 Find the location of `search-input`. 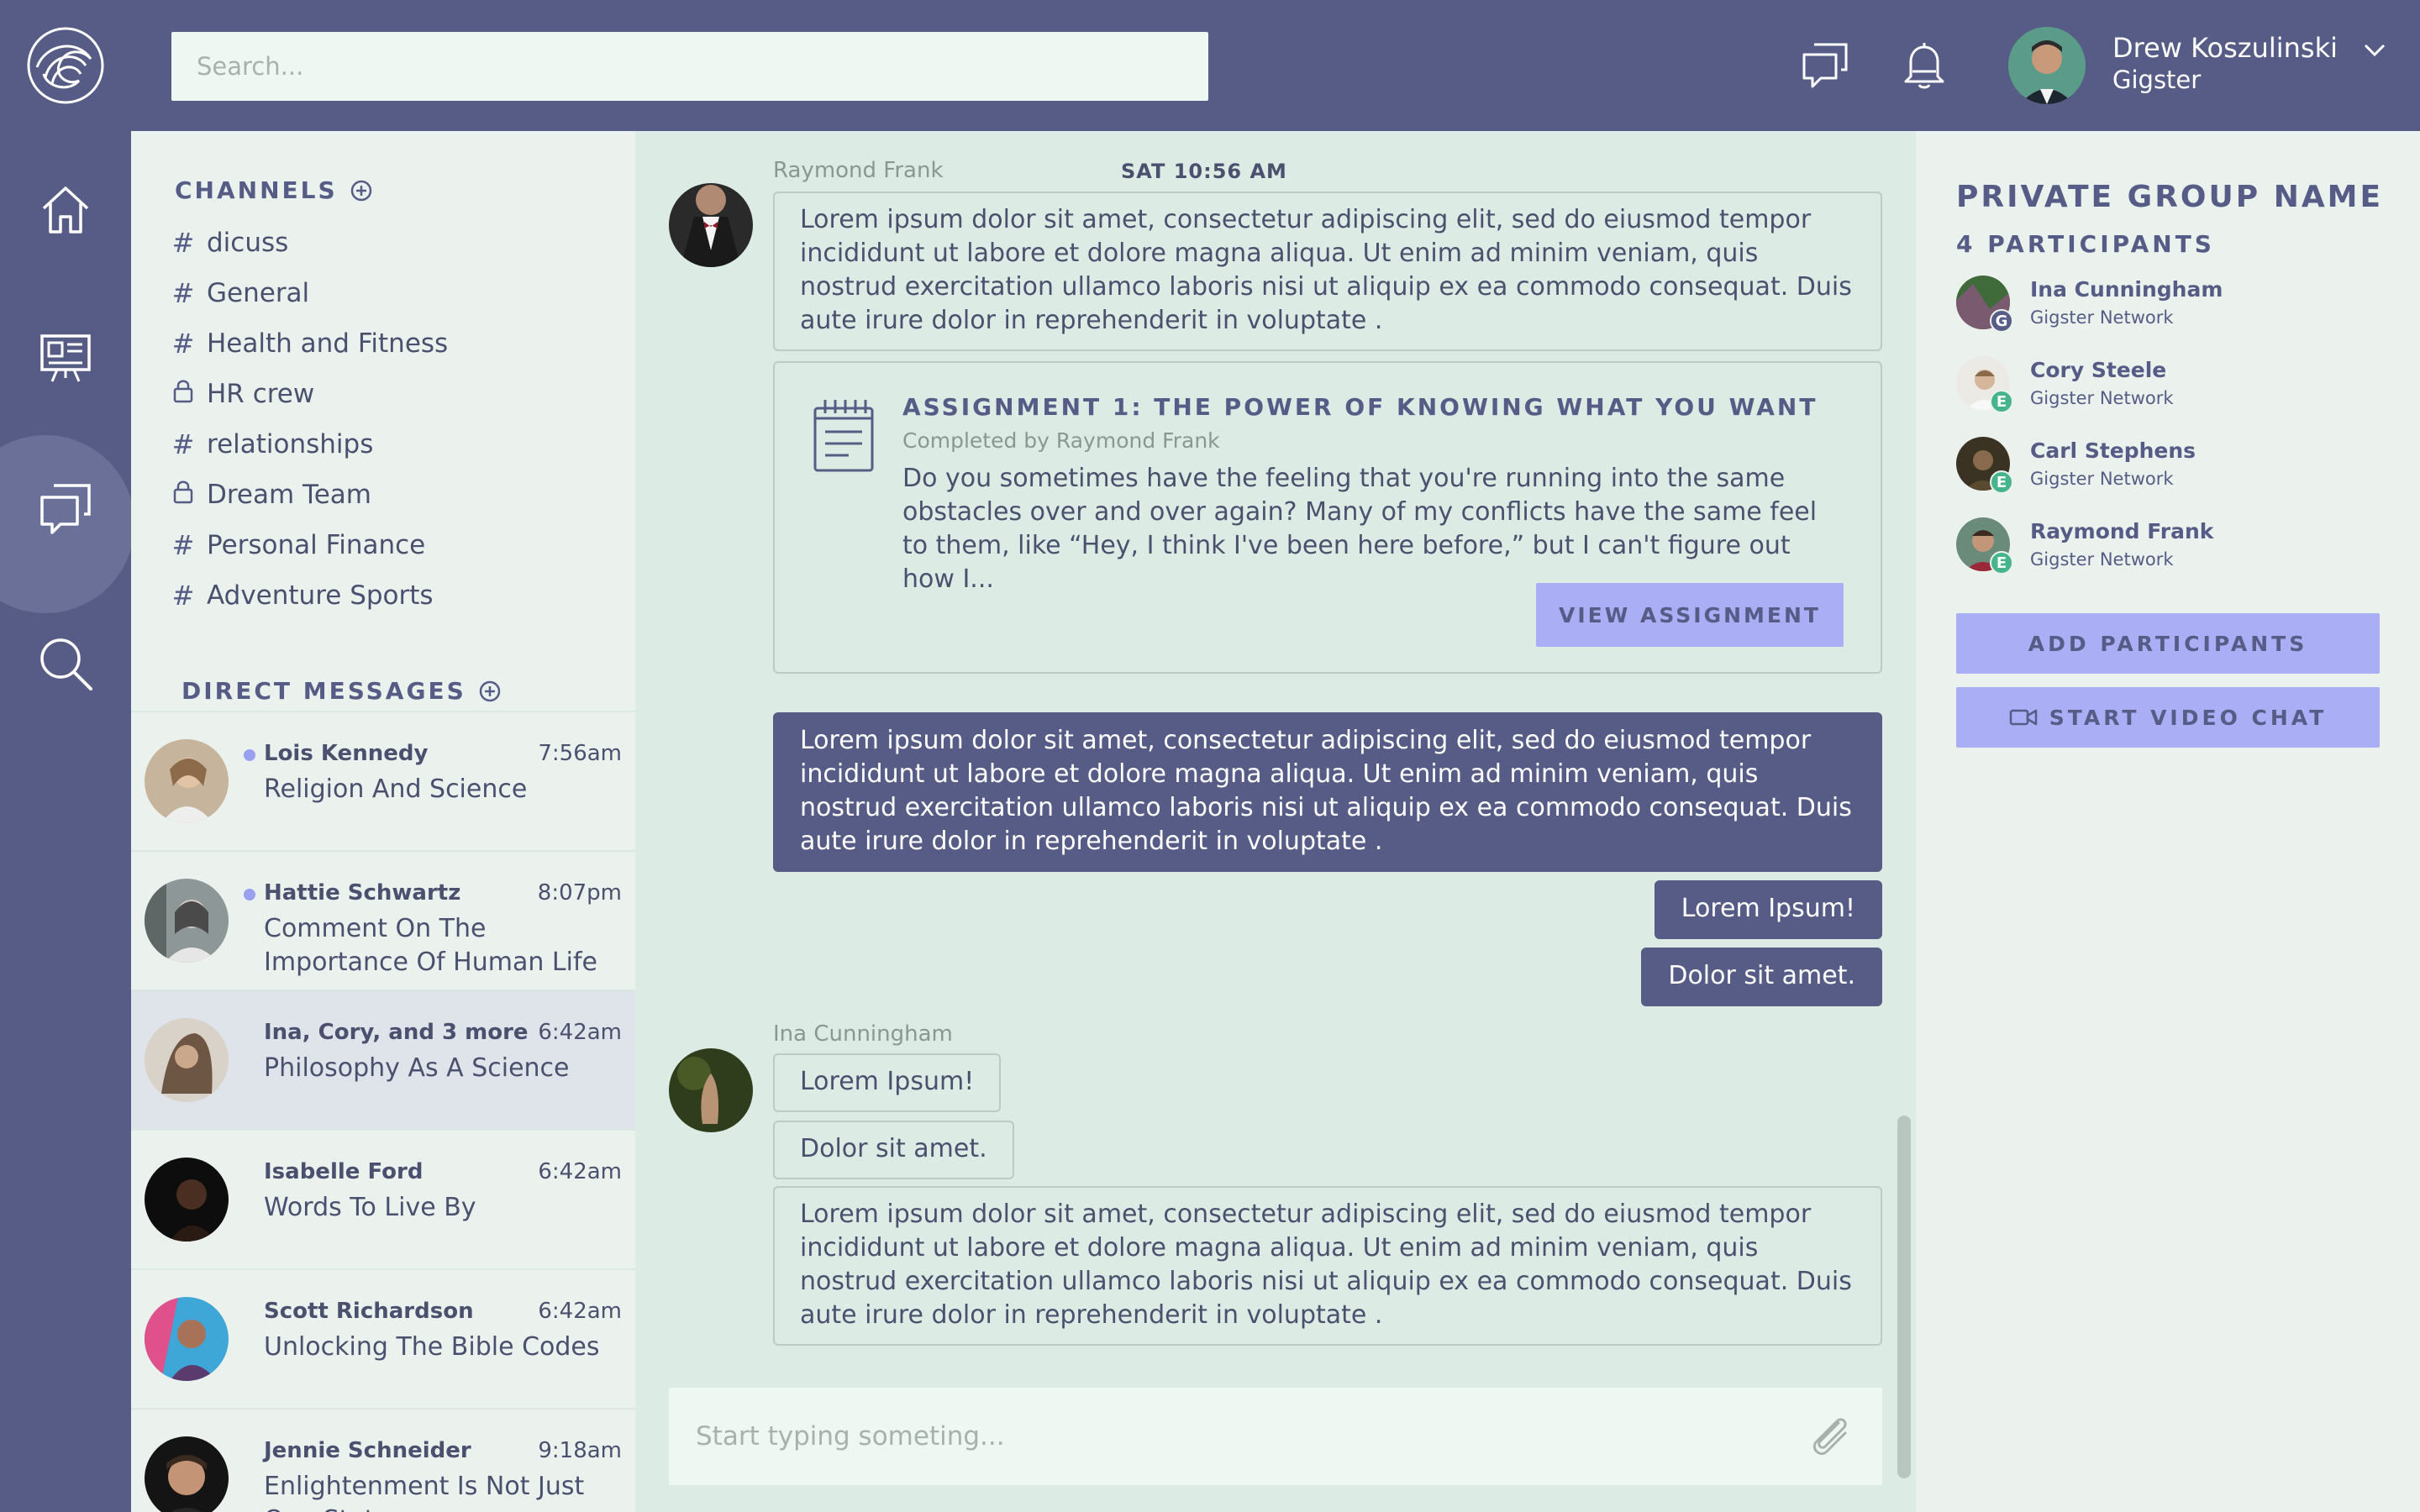

search-input is located at coordinates (689, 66).